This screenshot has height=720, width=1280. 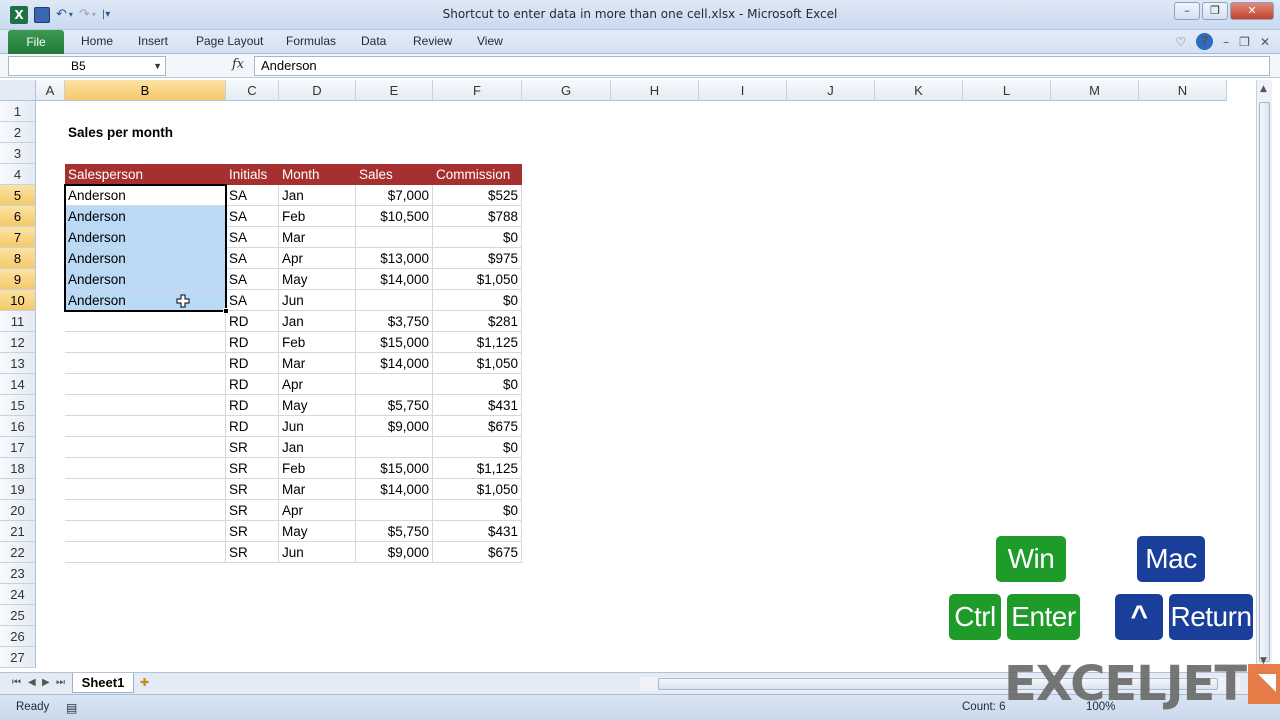 What do you see at coordinates (477, 258) in the screenshot?
I see `table-cell: $975` at bounding box center [477, 258].